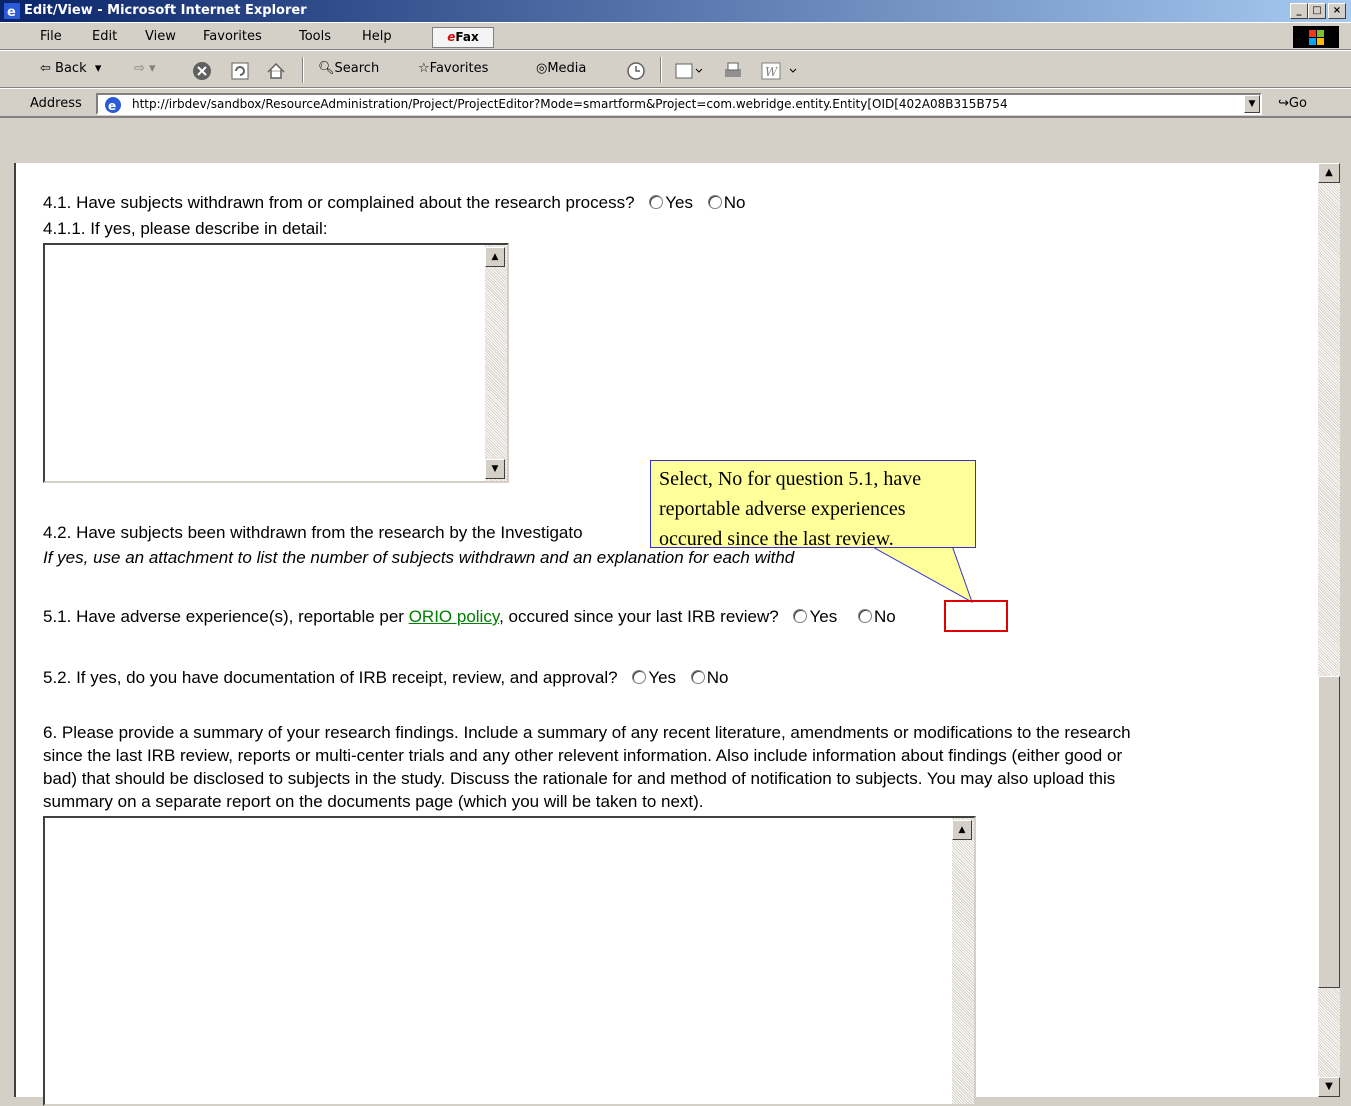  What do you see at coordinates (240, 71) in the screenshot?
I see `refresh-icon` at bounding box center [240, 71].